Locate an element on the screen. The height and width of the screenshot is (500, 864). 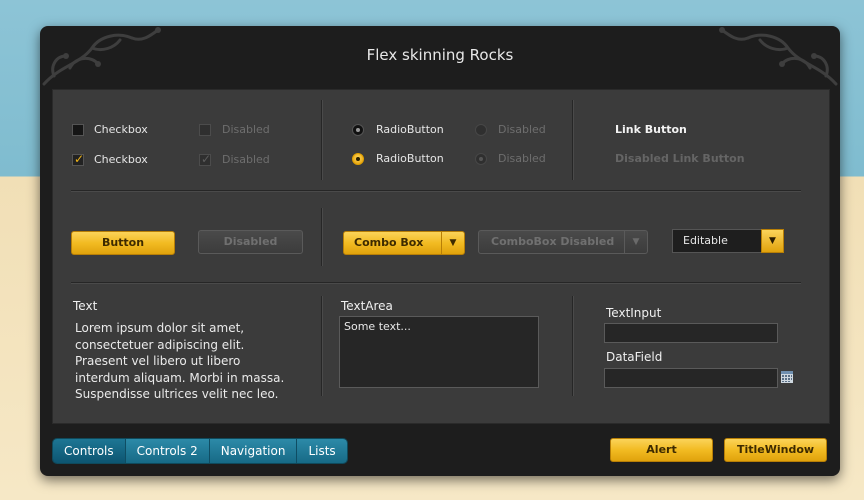
radio-button-selected is located at coordinates (358, 159).